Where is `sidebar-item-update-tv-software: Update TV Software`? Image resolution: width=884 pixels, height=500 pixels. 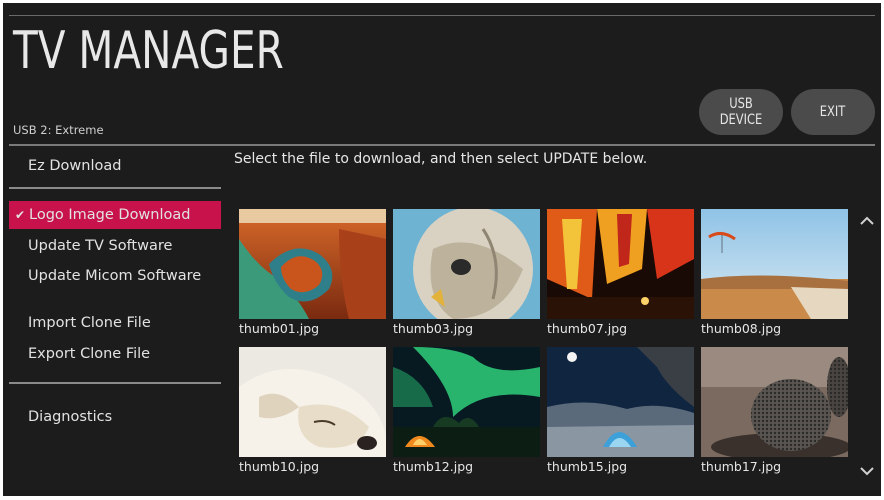
sidebar-item-update-tv-software: Update TV Software is located at coordinates (115, 246).